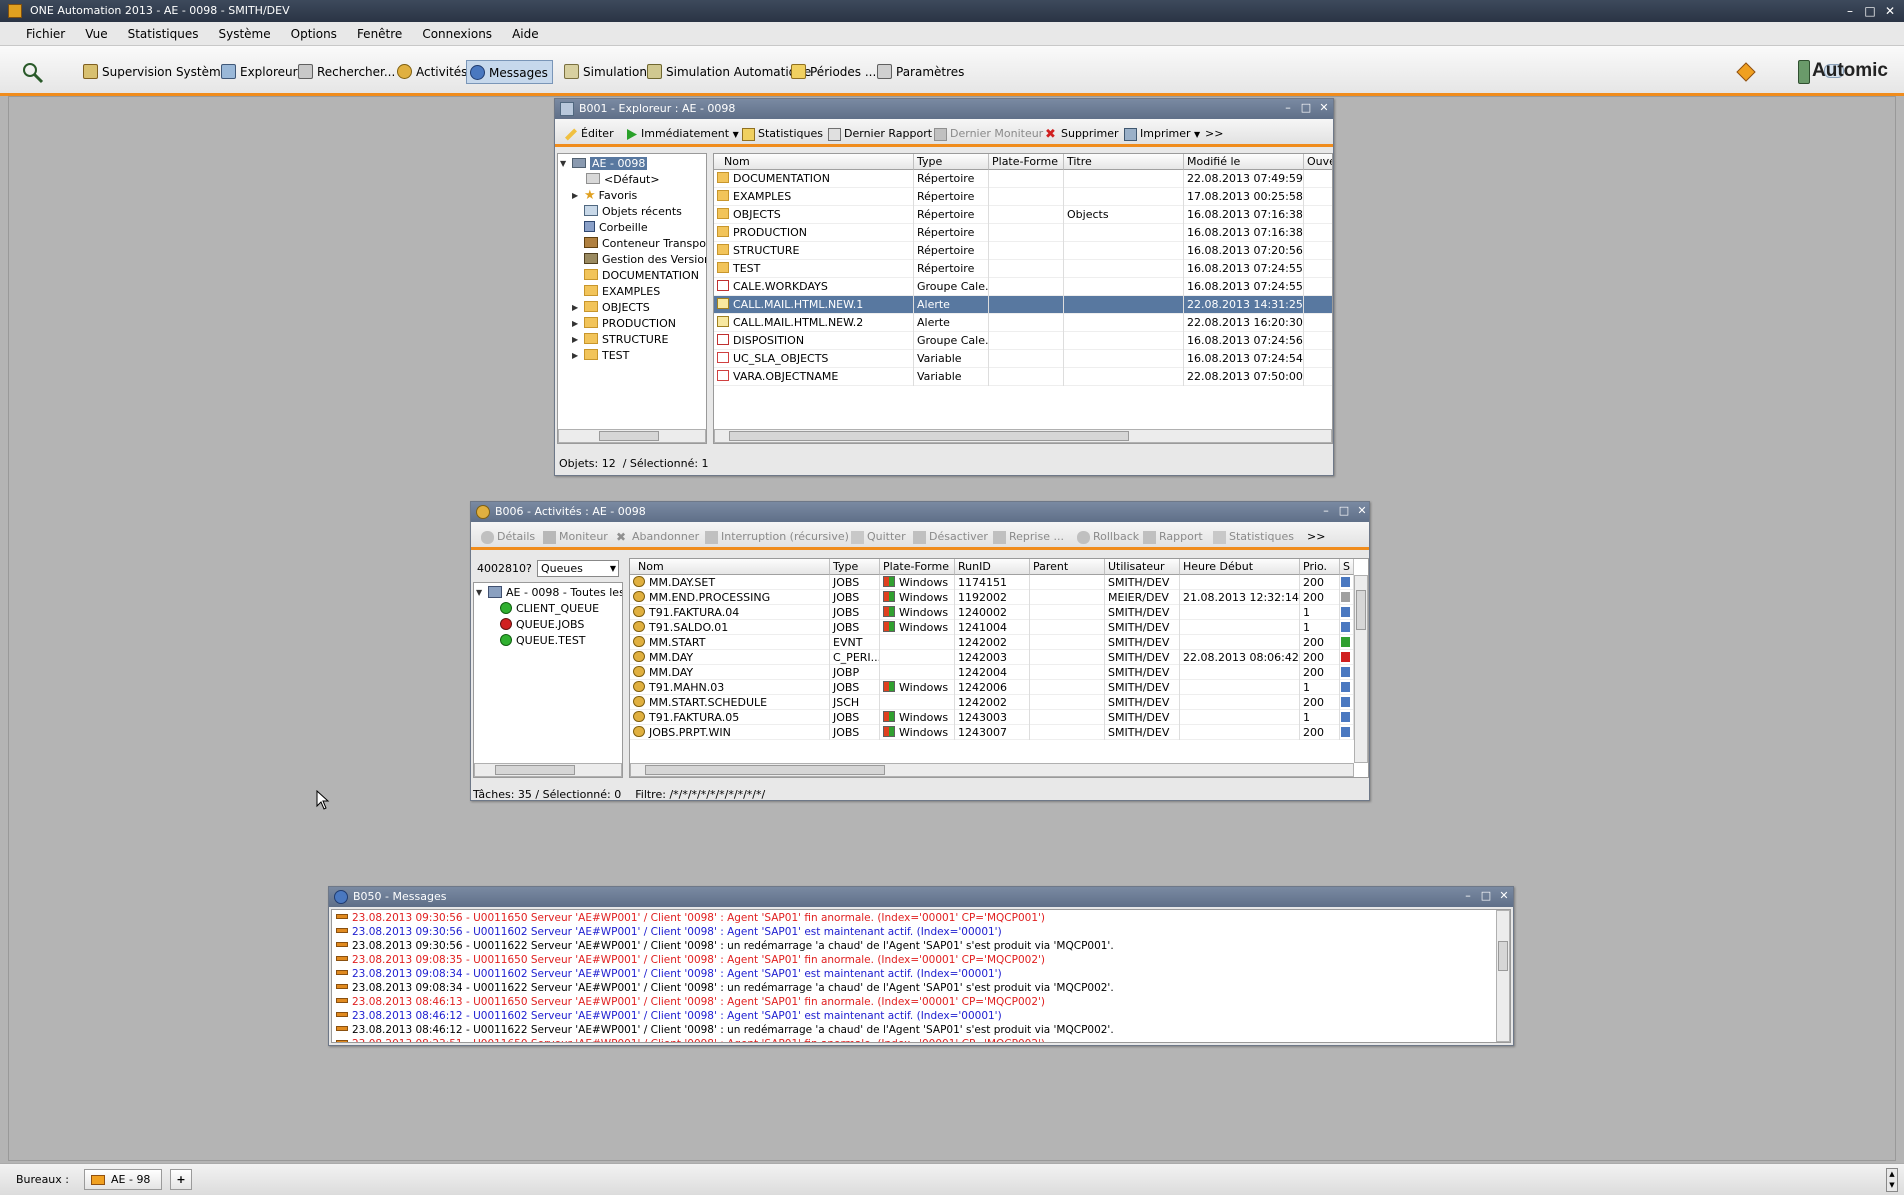 The image size is (1904, 1195). Describe the element at coordinates (588, 134) in the screenshot. I see `edit-button: Éditer` at that location.